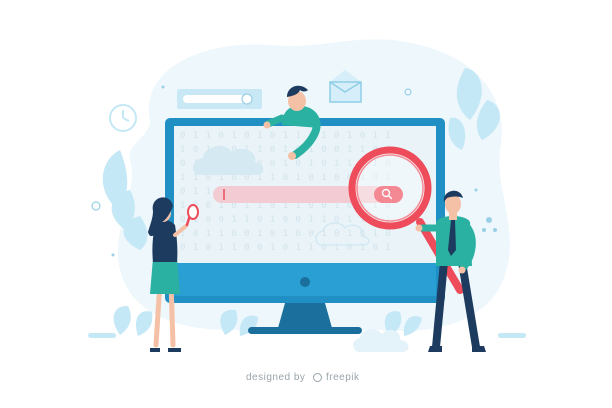 Image resolution: width=612 pixels, height=408 pixels. What do you see at coordinates (305, 330) in the screenshot?
I see `monitor-base` at bounding box center [305, 330].